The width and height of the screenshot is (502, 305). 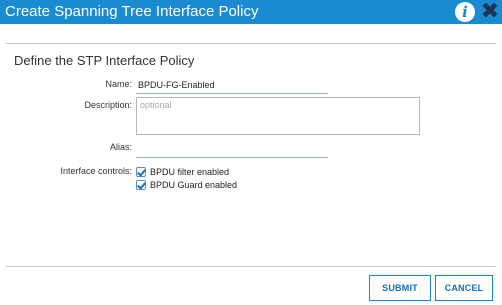 I want to click on bpdu-guard-checkbox, so click(x=141, y=185).